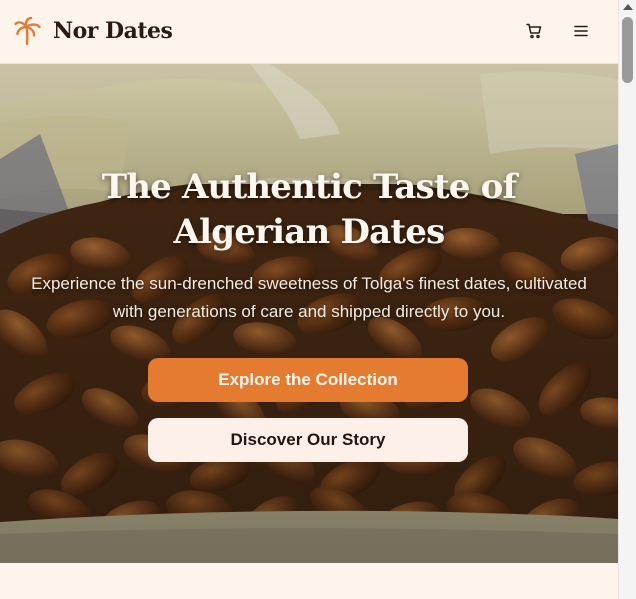  I want to click on scroll-up-arrow-icon, so click(628, 7).